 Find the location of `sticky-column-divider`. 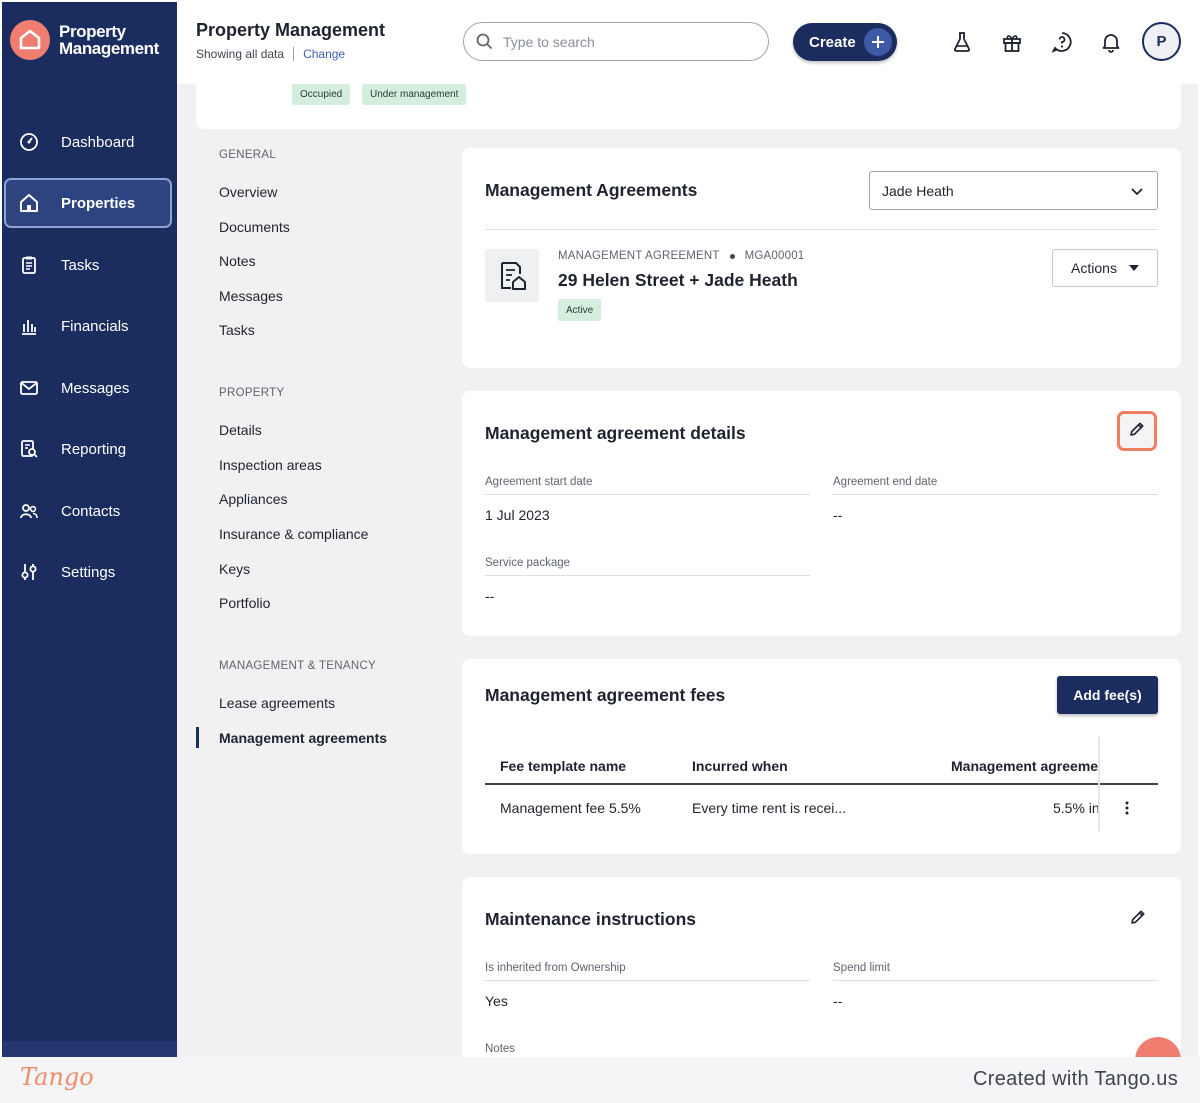

sticky-column-divider is located at coordinates (1099, 784).